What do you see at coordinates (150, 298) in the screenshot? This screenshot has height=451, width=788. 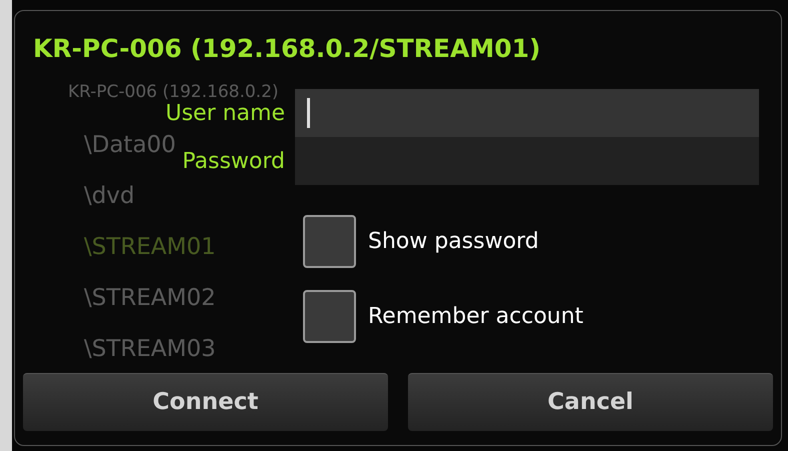 I see `share-item: \STREAM02` at bounding box center [150, 298].